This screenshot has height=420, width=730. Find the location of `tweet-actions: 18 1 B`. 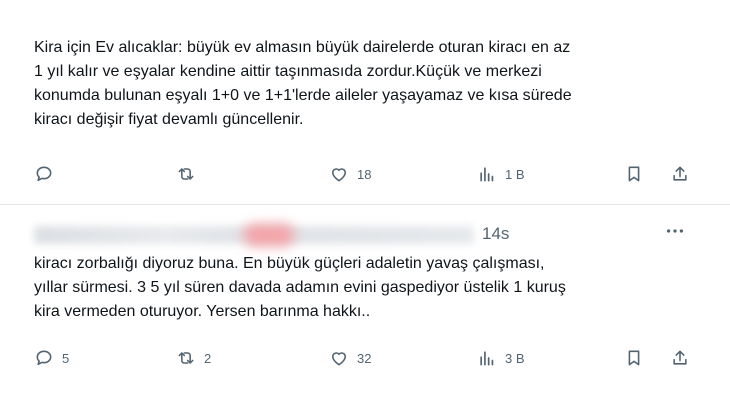

tweet-actions: 18 1 B is located at coordinates (369, 174).